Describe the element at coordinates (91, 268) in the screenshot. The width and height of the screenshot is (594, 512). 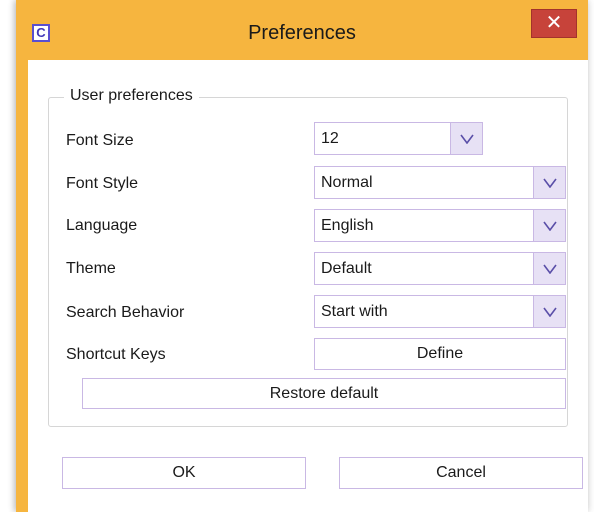
I see `theme-label: Theme` at that location.